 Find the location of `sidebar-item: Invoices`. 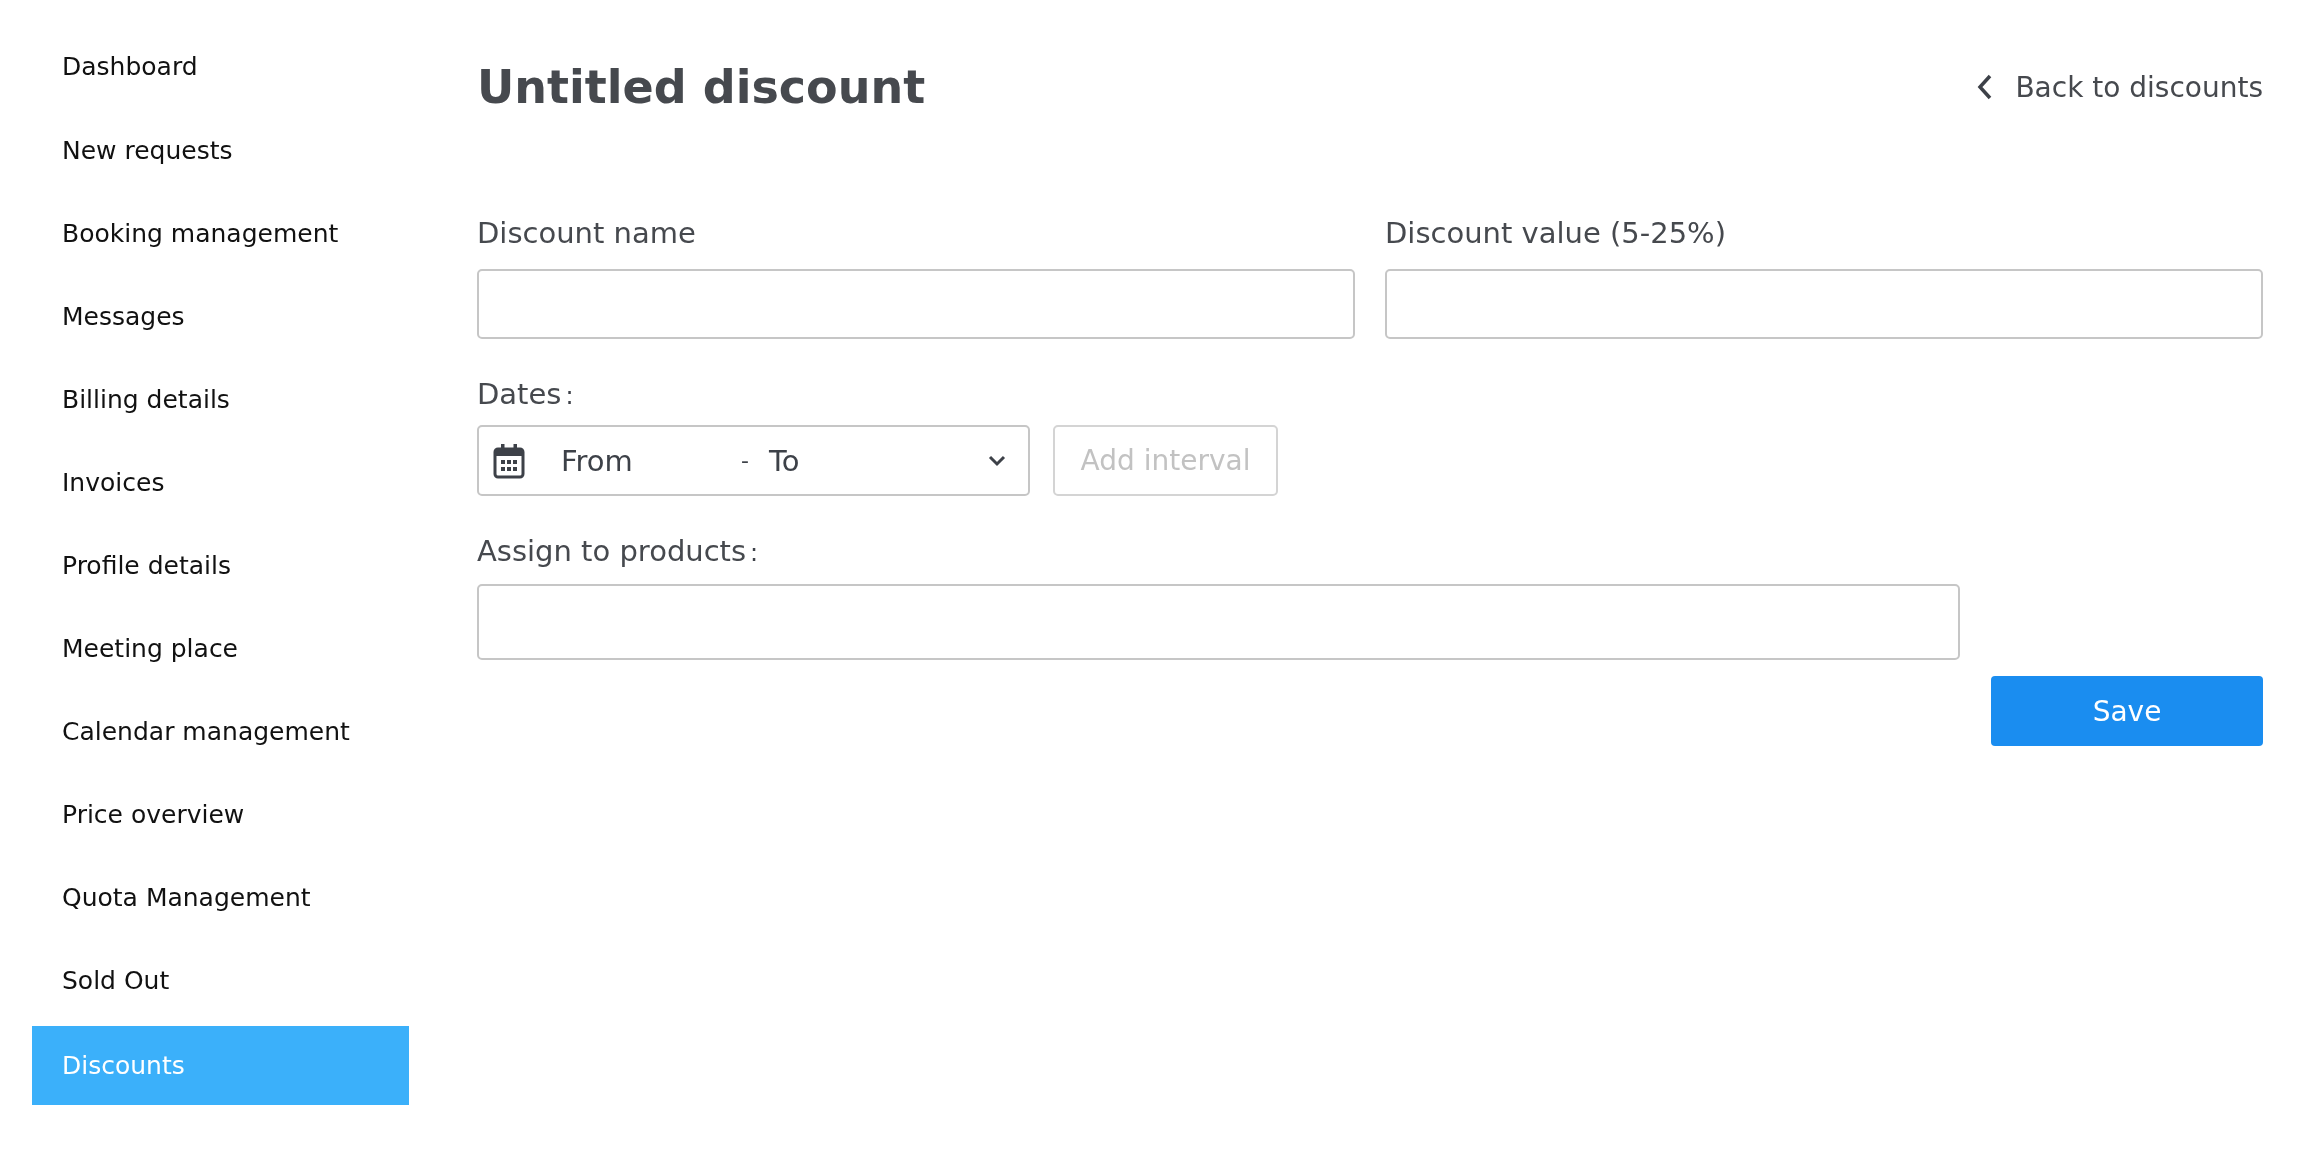

sidebar-item: Invoices is located at coordinates (220, 482).